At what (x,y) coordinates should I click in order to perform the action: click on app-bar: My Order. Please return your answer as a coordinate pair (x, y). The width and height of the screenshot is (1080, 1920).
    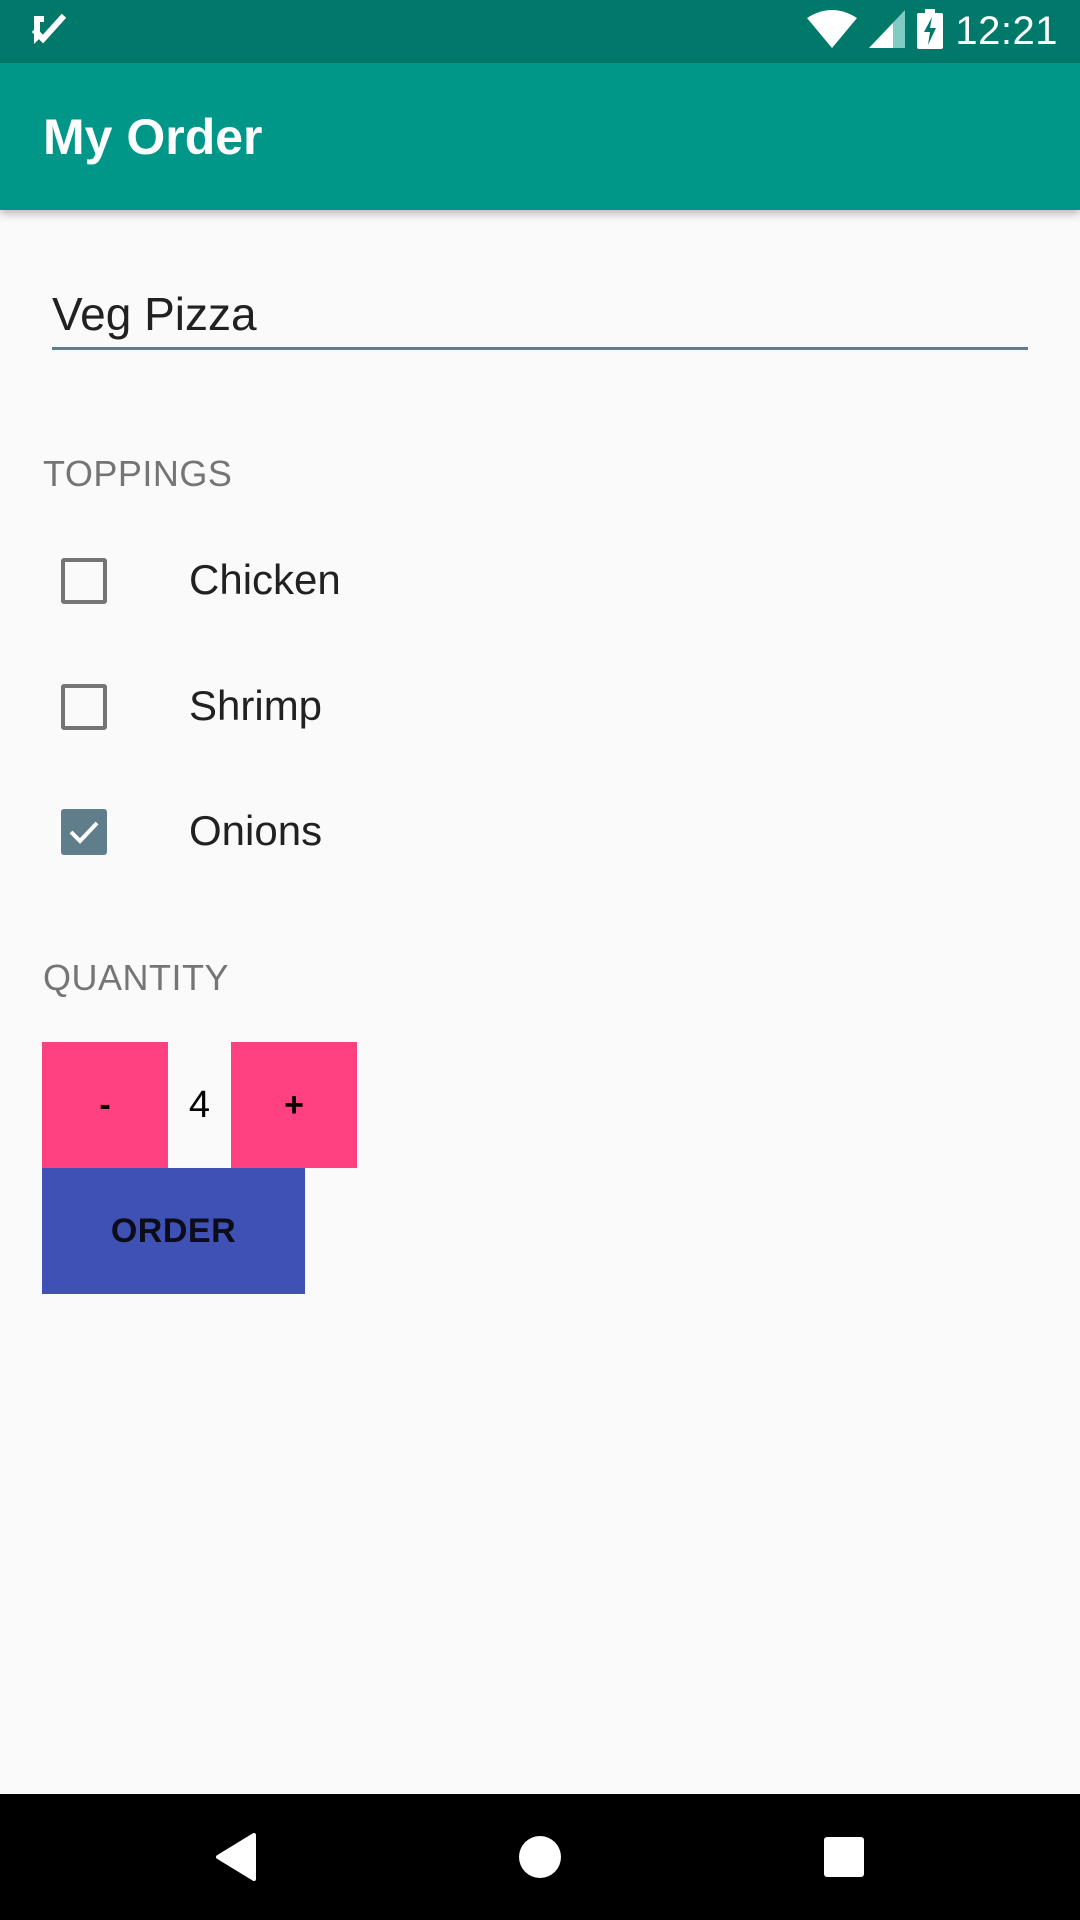
    Looking at the image, I should click on (540, 136).